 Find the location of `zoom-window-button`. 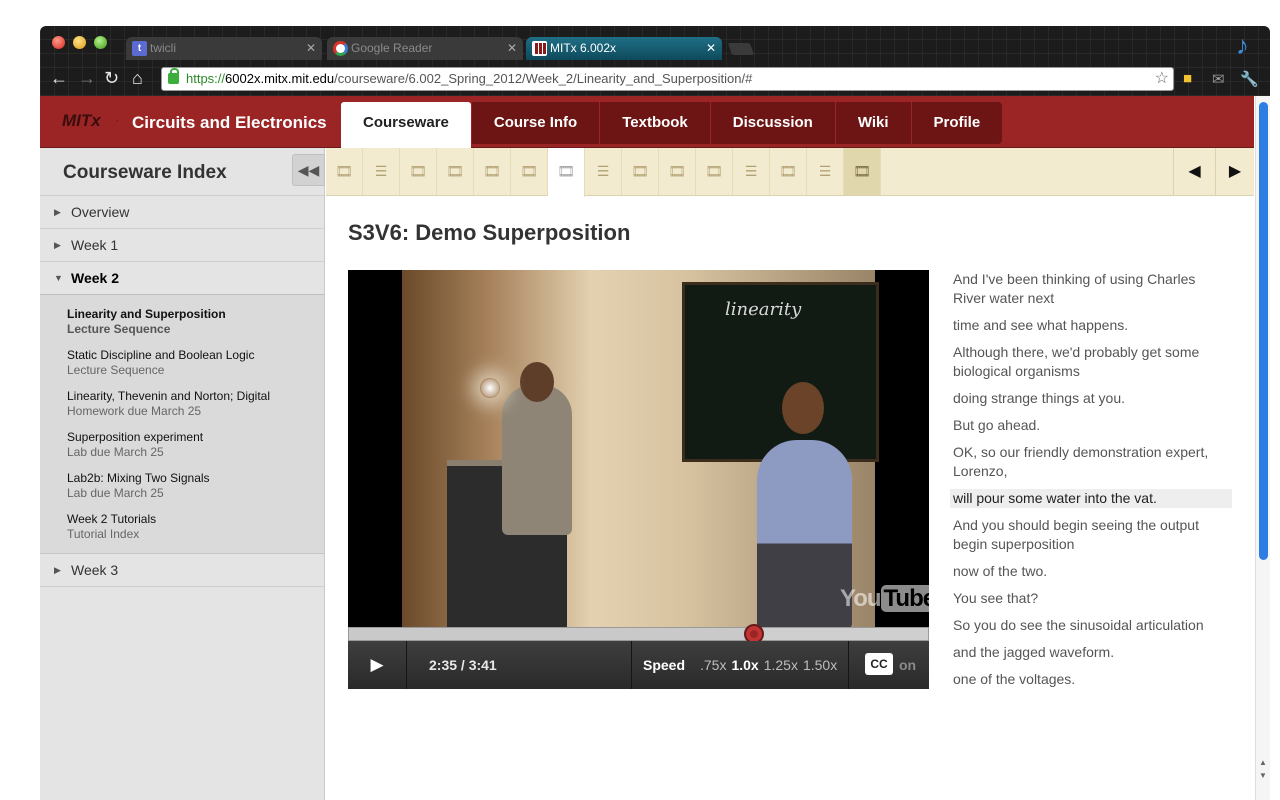

zoom-window-button is located at coordinates (100, 42).